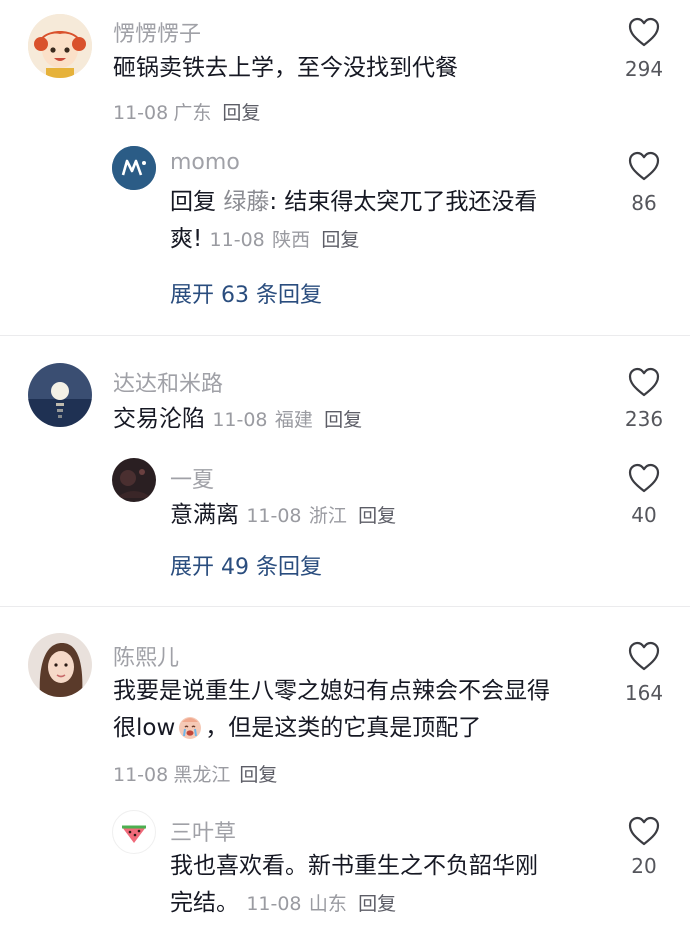 This screenshot has height=939, width=690. Describe the element at coordinates (192, 478) in the screenshot. I see `reply-username: 一夏` at that location.